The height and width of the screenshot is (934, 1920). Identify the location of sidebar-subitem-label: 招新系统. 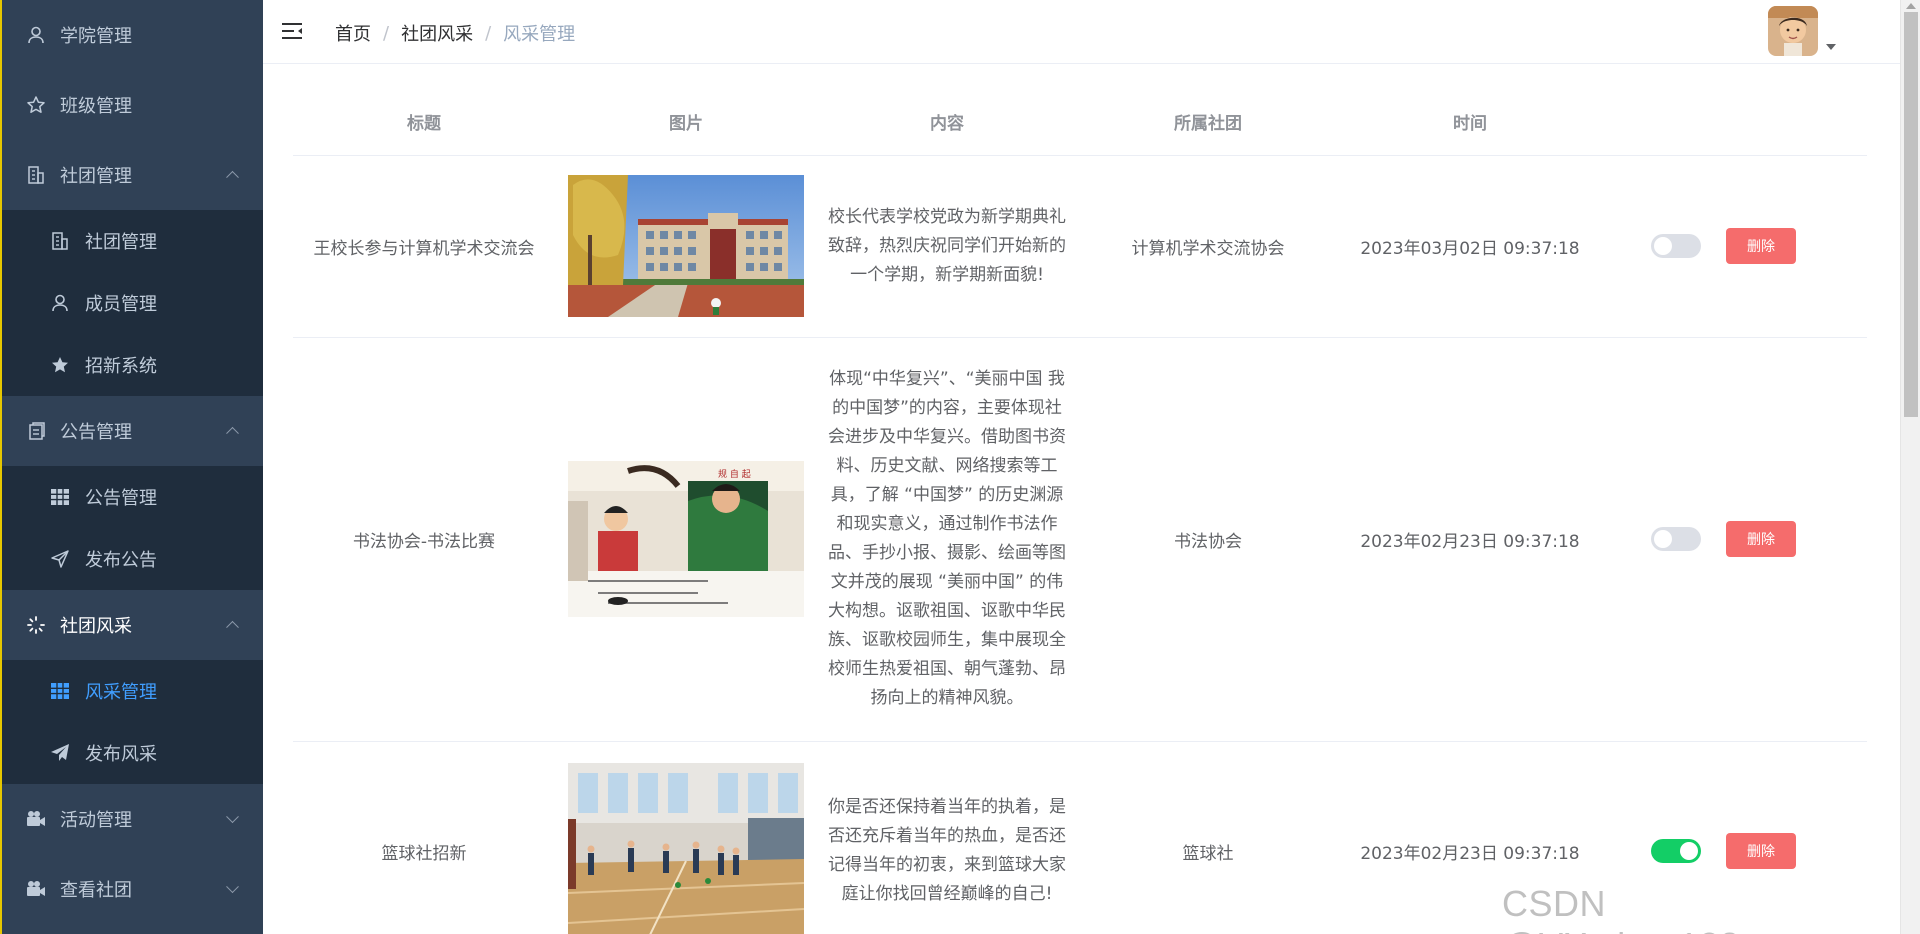
(121, 366).